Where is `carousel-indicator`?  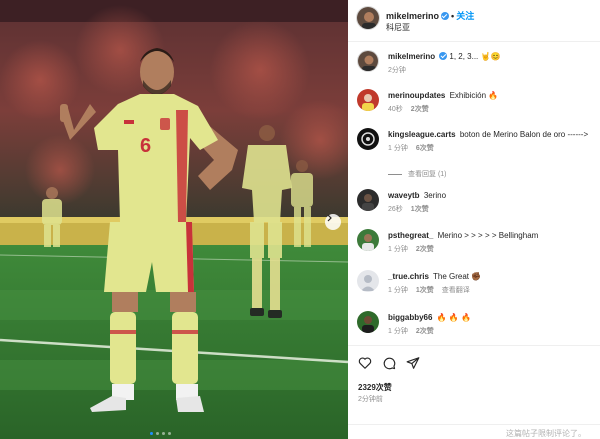
carousel-indicator is located at coordinates (160, 433).